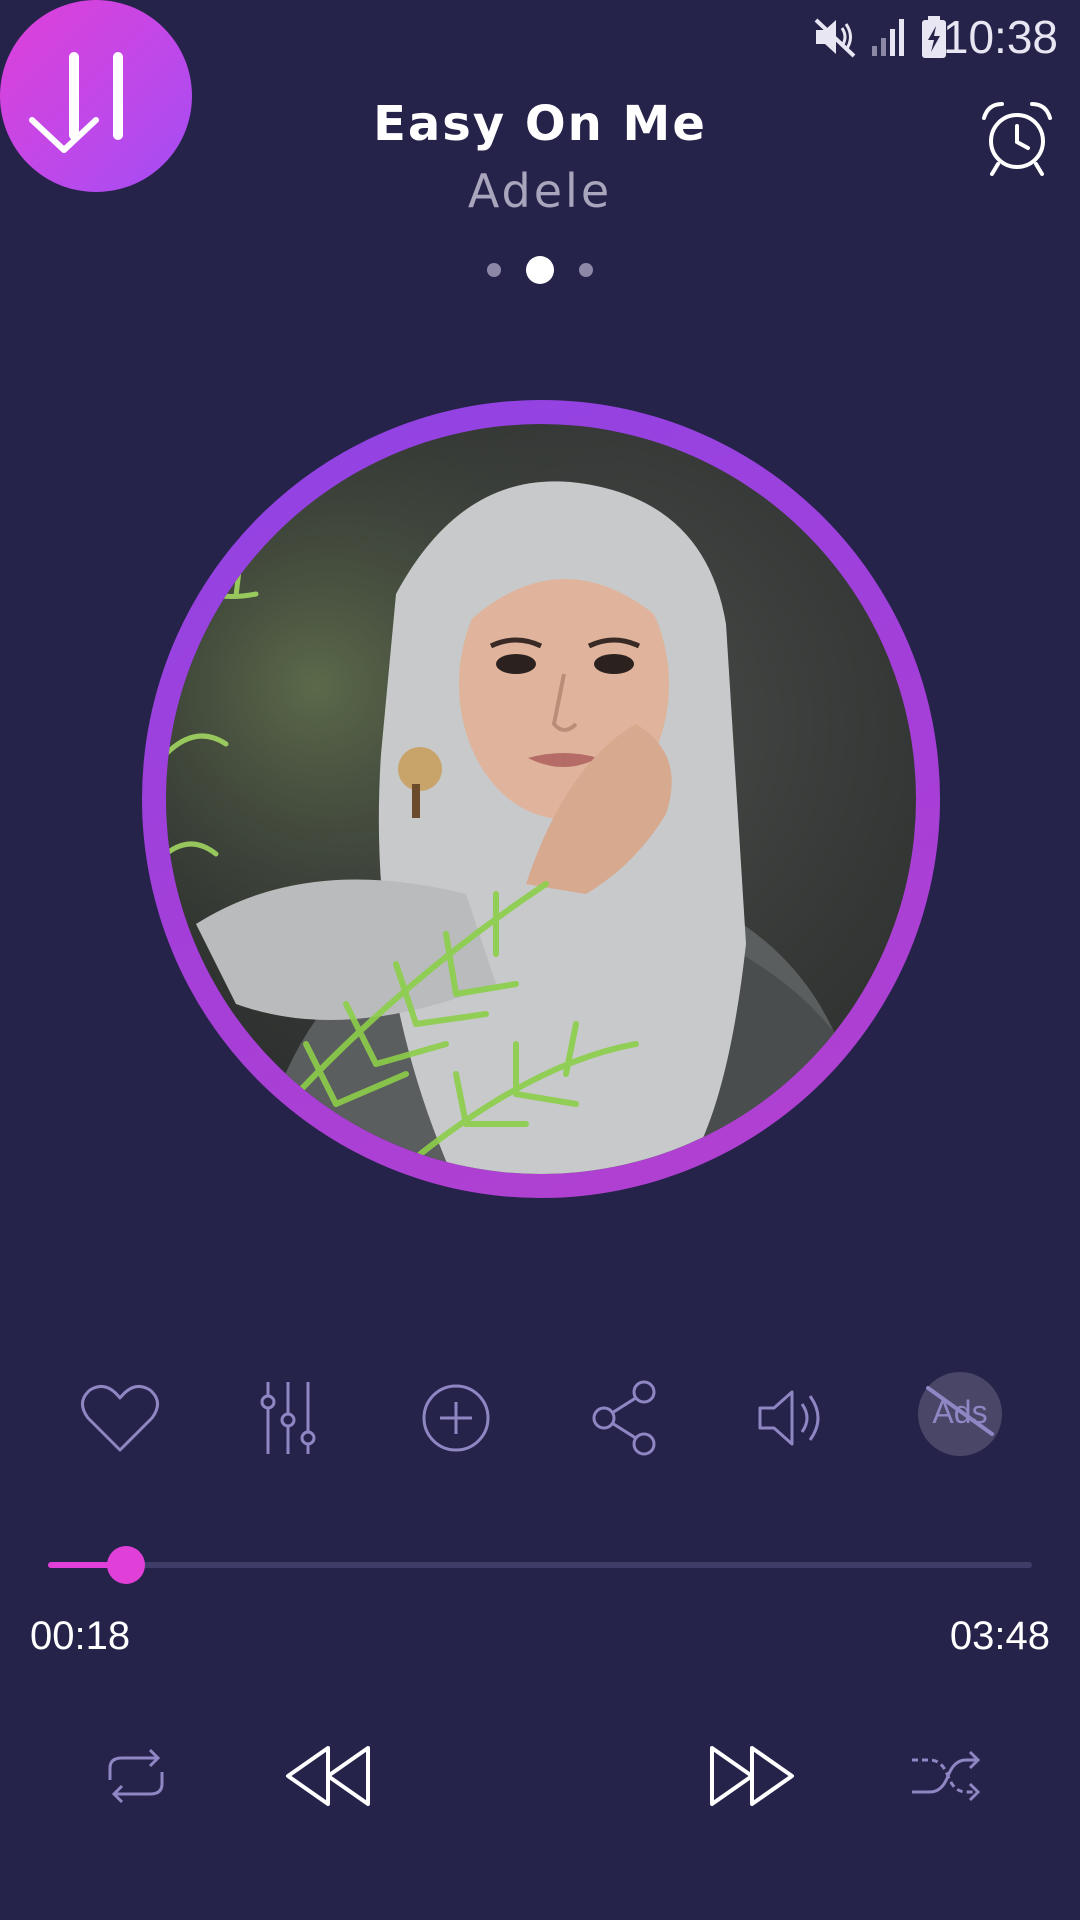 This screenshot has width=1080, height=1920. I want to click on signal-icon, so click(888, 37).